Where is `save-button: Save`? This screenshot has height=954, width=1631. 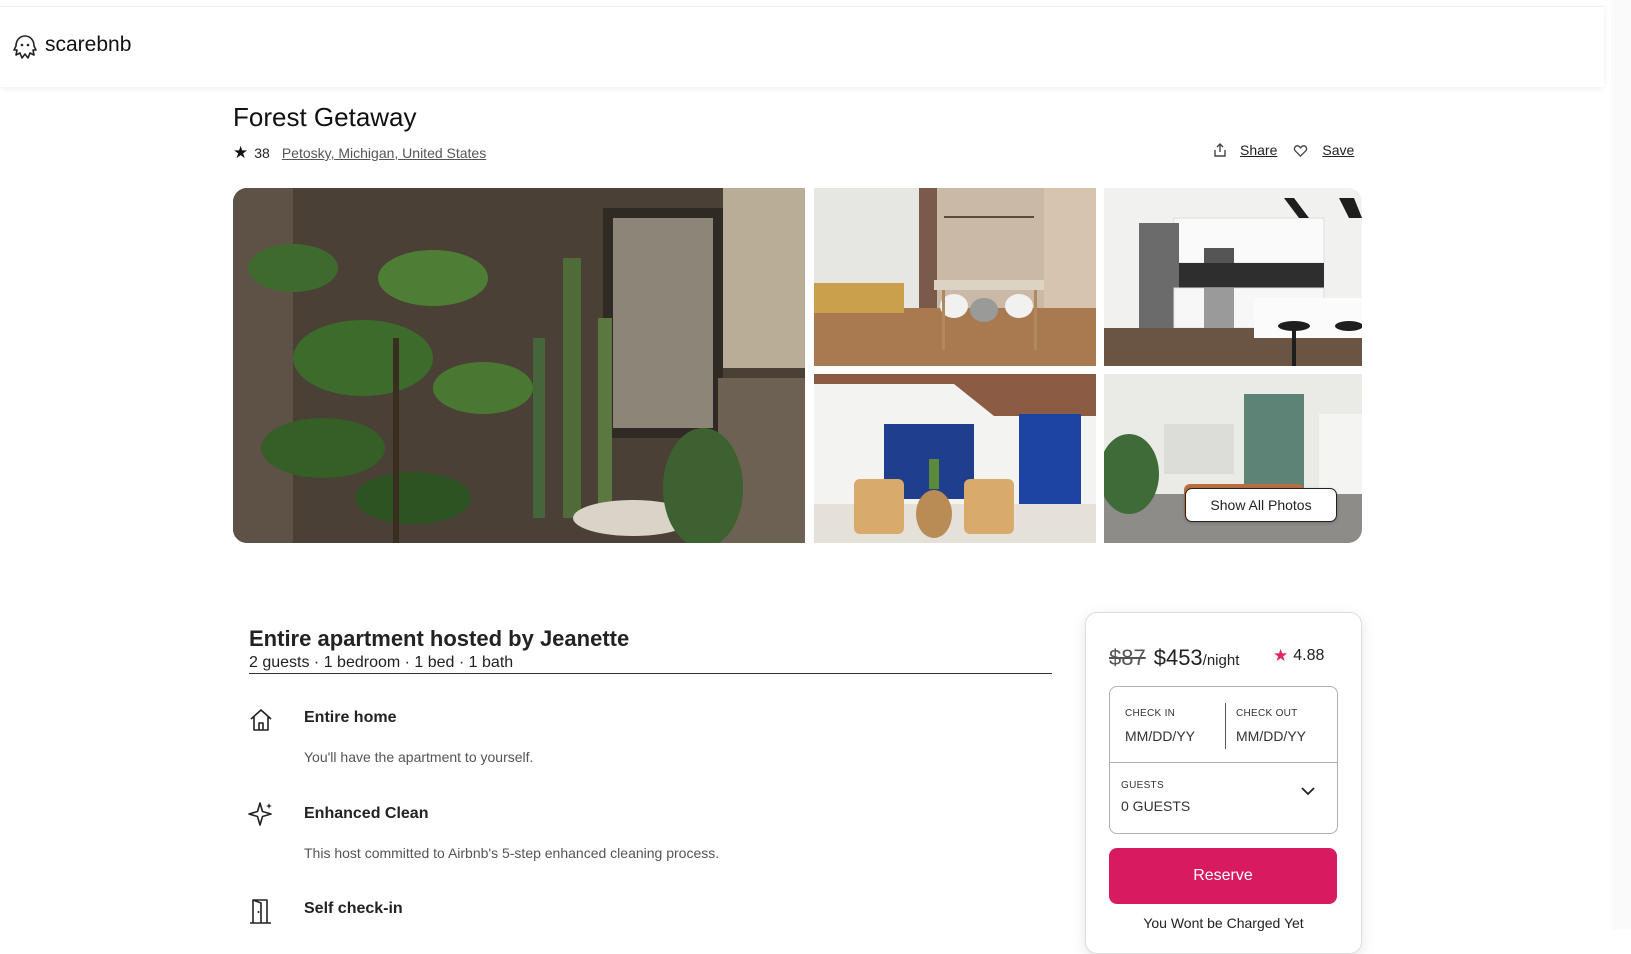
save-button: Save is located at coordinates (1338, 150).